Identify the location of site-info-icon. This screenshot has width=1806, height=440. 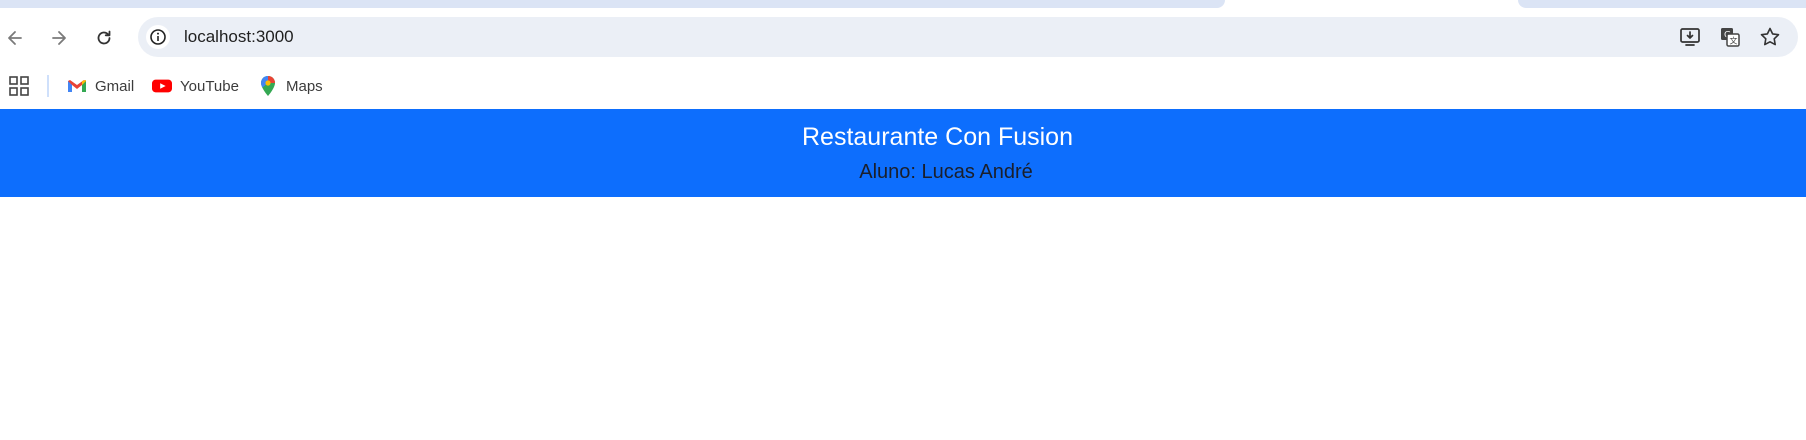
(158, 37).